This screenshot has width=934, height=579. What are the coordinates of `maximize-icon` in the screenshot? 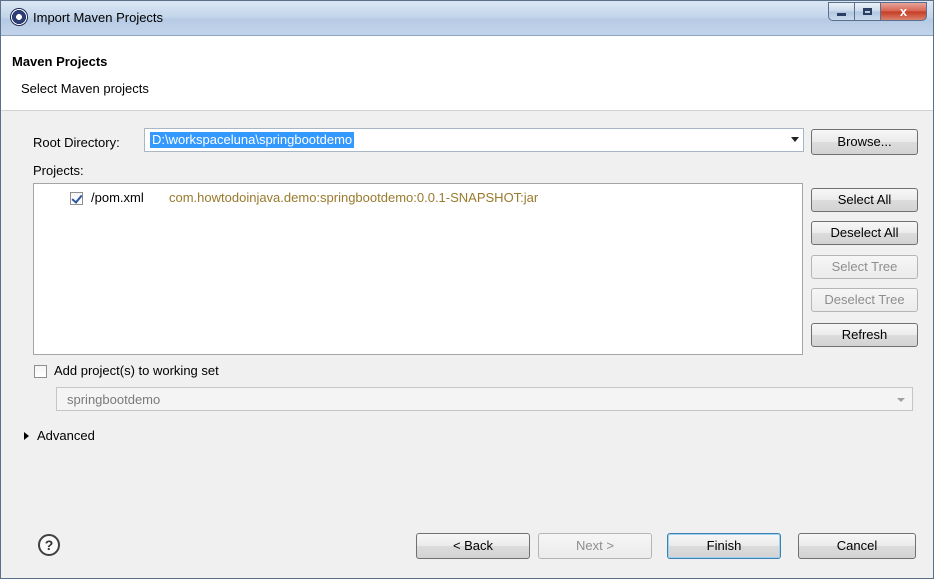 It's located at (867, 11).